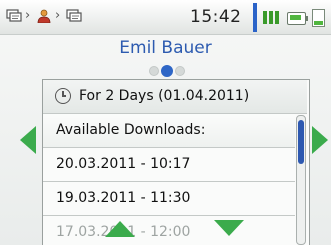  Describe the element at coordinates (123, 164) in the screenshot. I see `list-item-label: 20.03.2011 - 10:17` at that location.